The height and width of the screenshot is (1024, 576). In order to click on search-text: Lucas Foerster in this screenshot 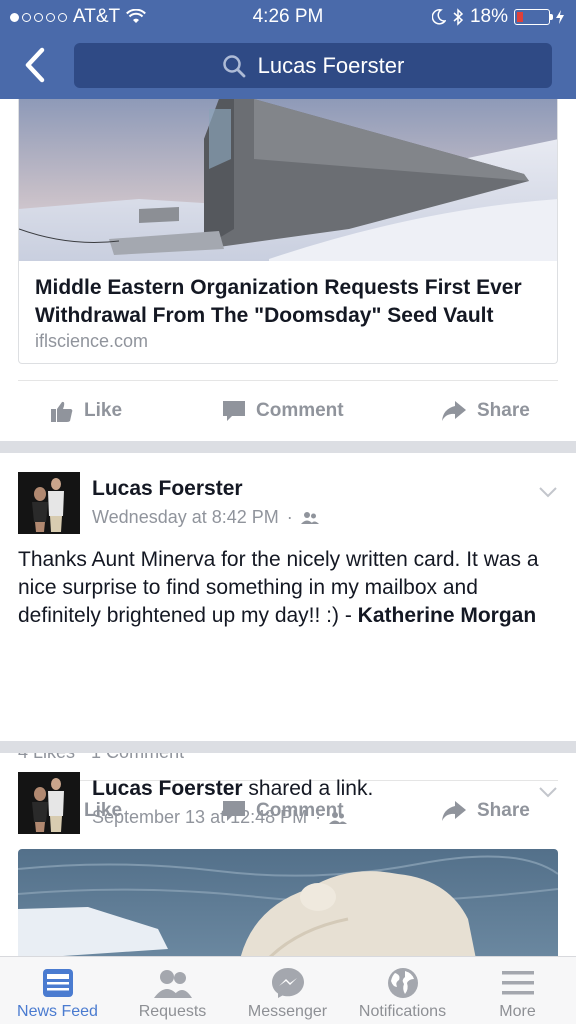, I will do `click(331, 65)`.